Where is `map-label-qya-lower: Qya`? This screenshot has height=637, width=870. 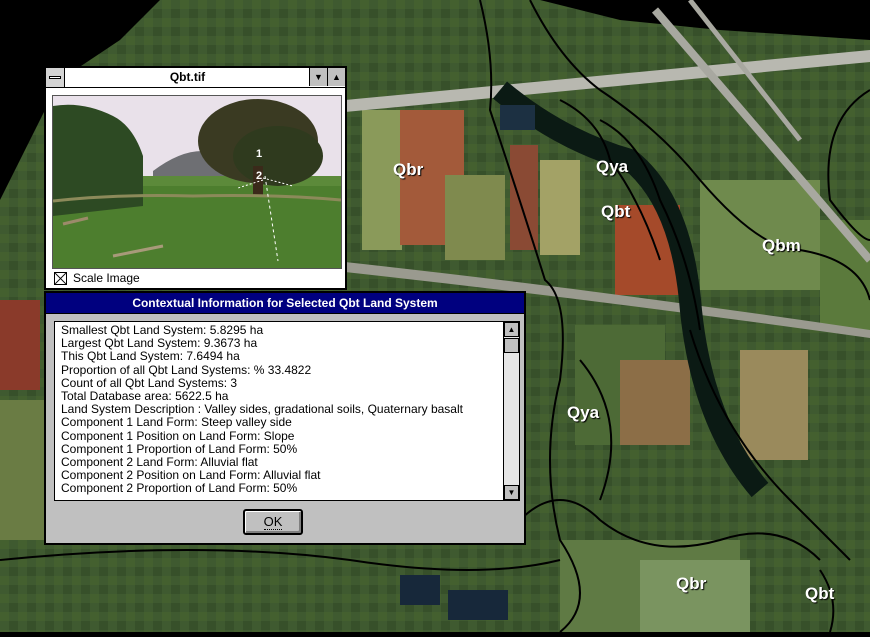 map-label-qya-lower: Qya is located at coordinates (583, 412).